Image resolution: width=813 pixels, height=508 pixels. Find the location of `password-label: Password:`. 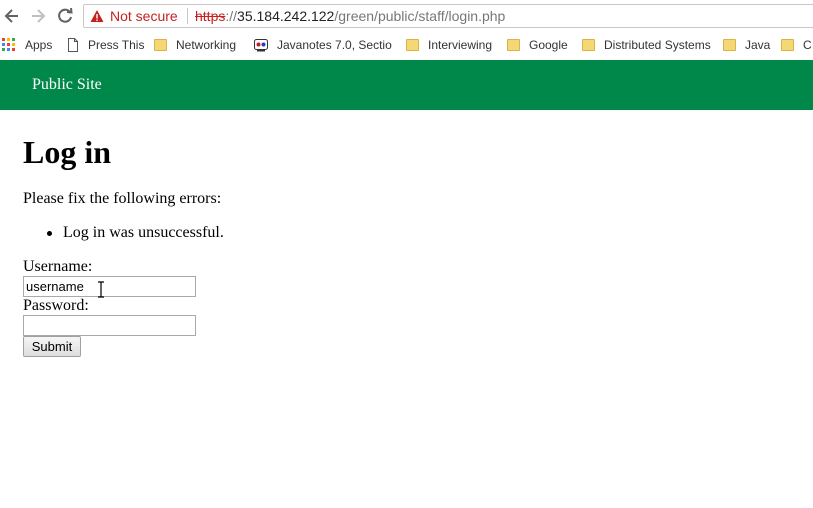

password-label: Password: is located at coordinates (56, 305).